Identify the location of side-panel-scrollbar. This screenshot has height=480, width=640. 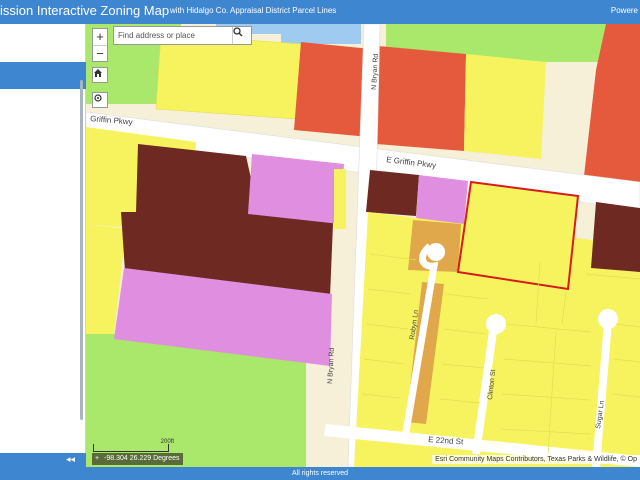
(81, 250).